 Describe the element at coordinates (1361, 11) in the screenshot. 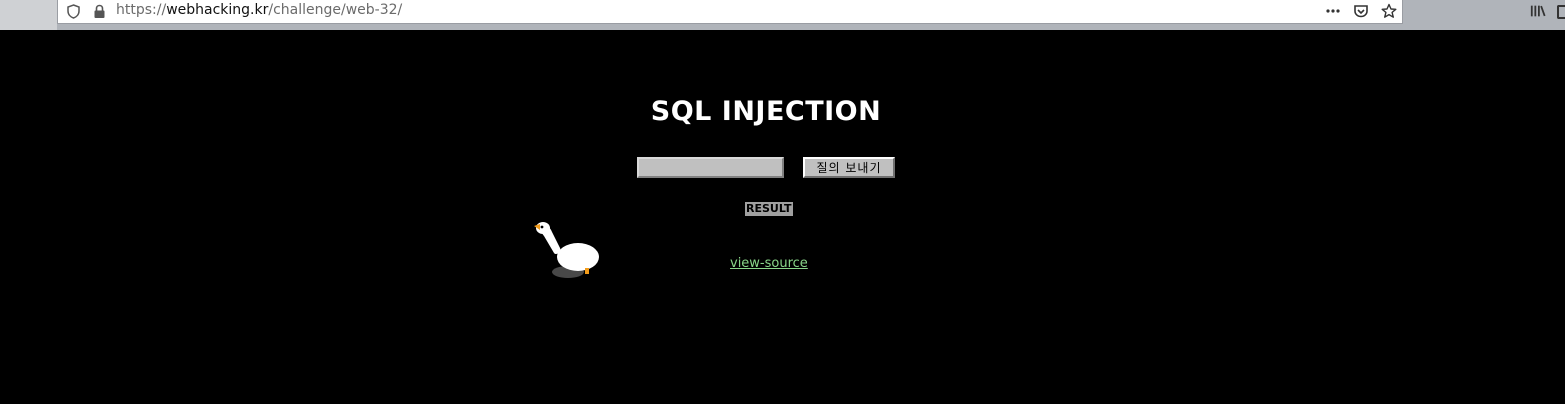

I see `pocket-icon` at that location.